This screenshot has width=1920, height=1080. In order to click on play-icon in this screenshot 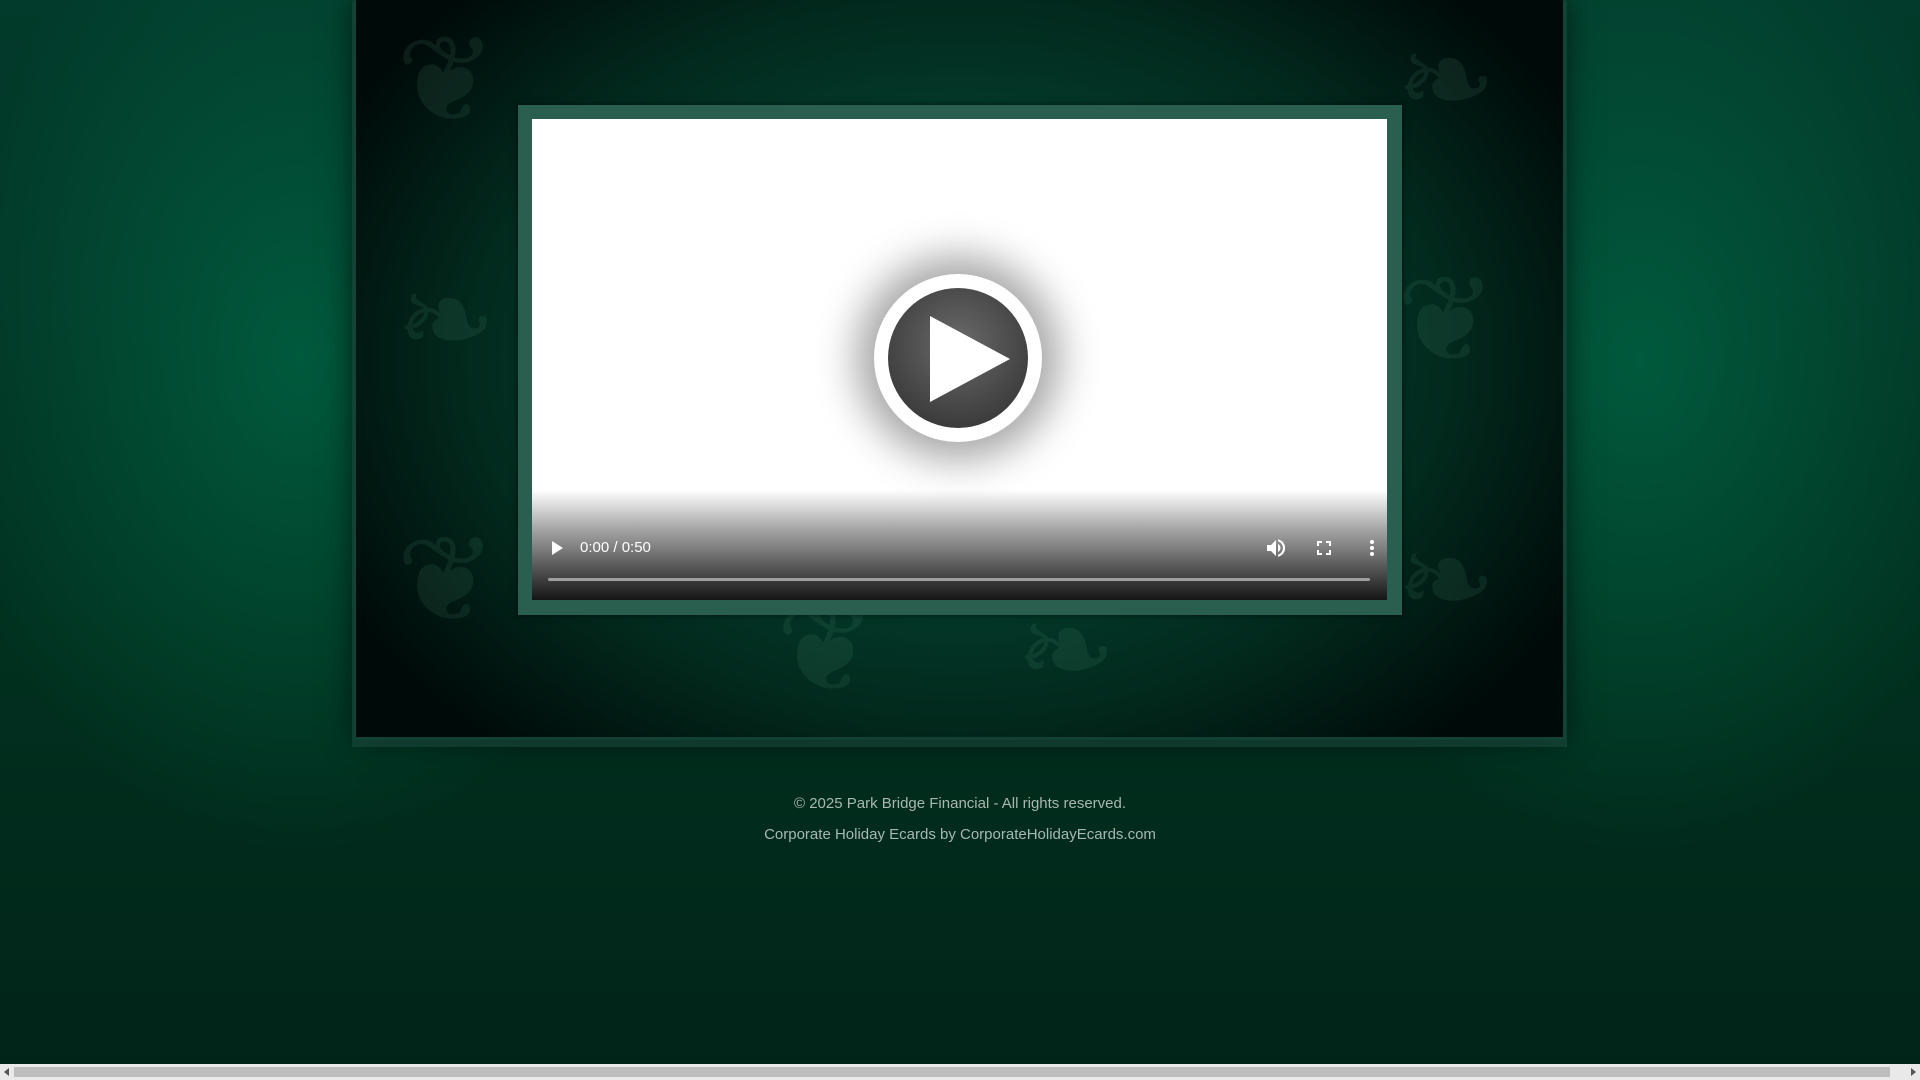, I will do `click(958, 358)`.